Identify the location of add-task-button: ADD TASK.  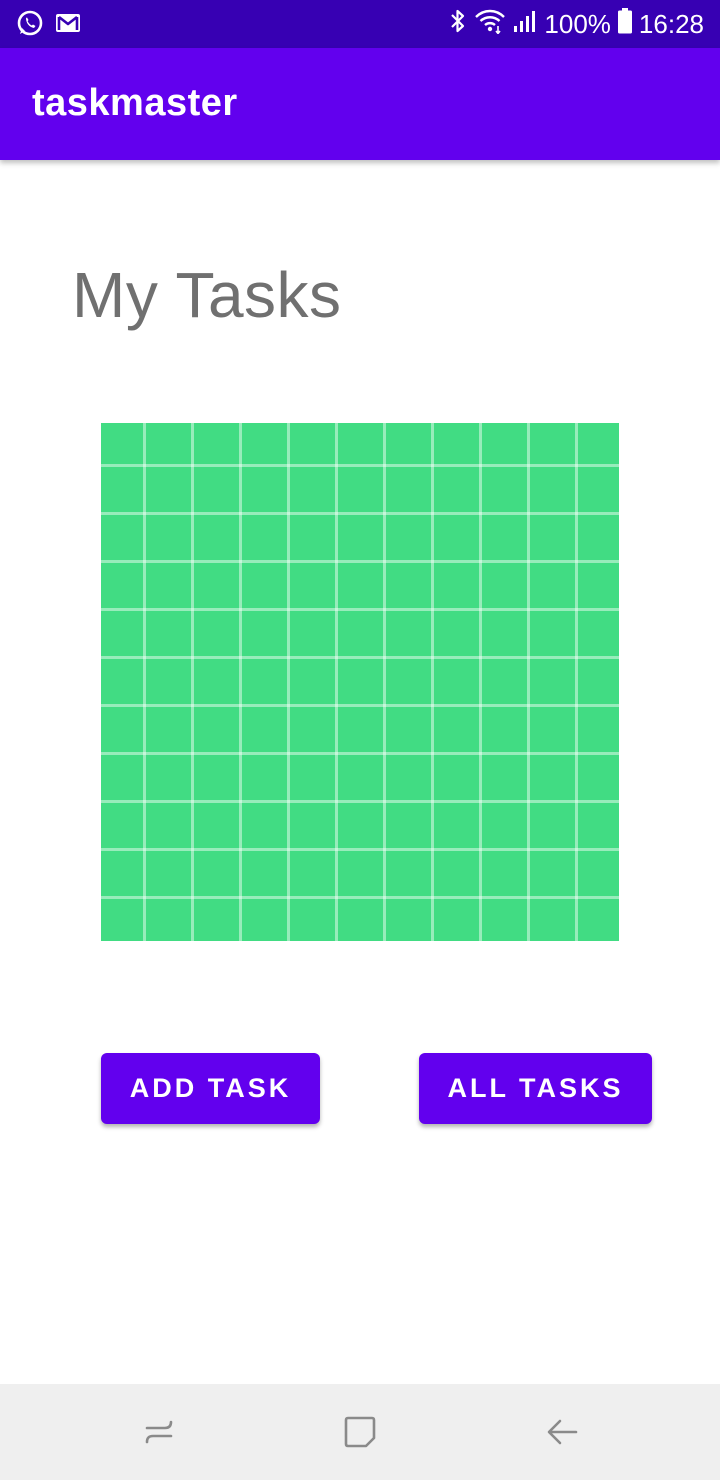
(210, 1088).